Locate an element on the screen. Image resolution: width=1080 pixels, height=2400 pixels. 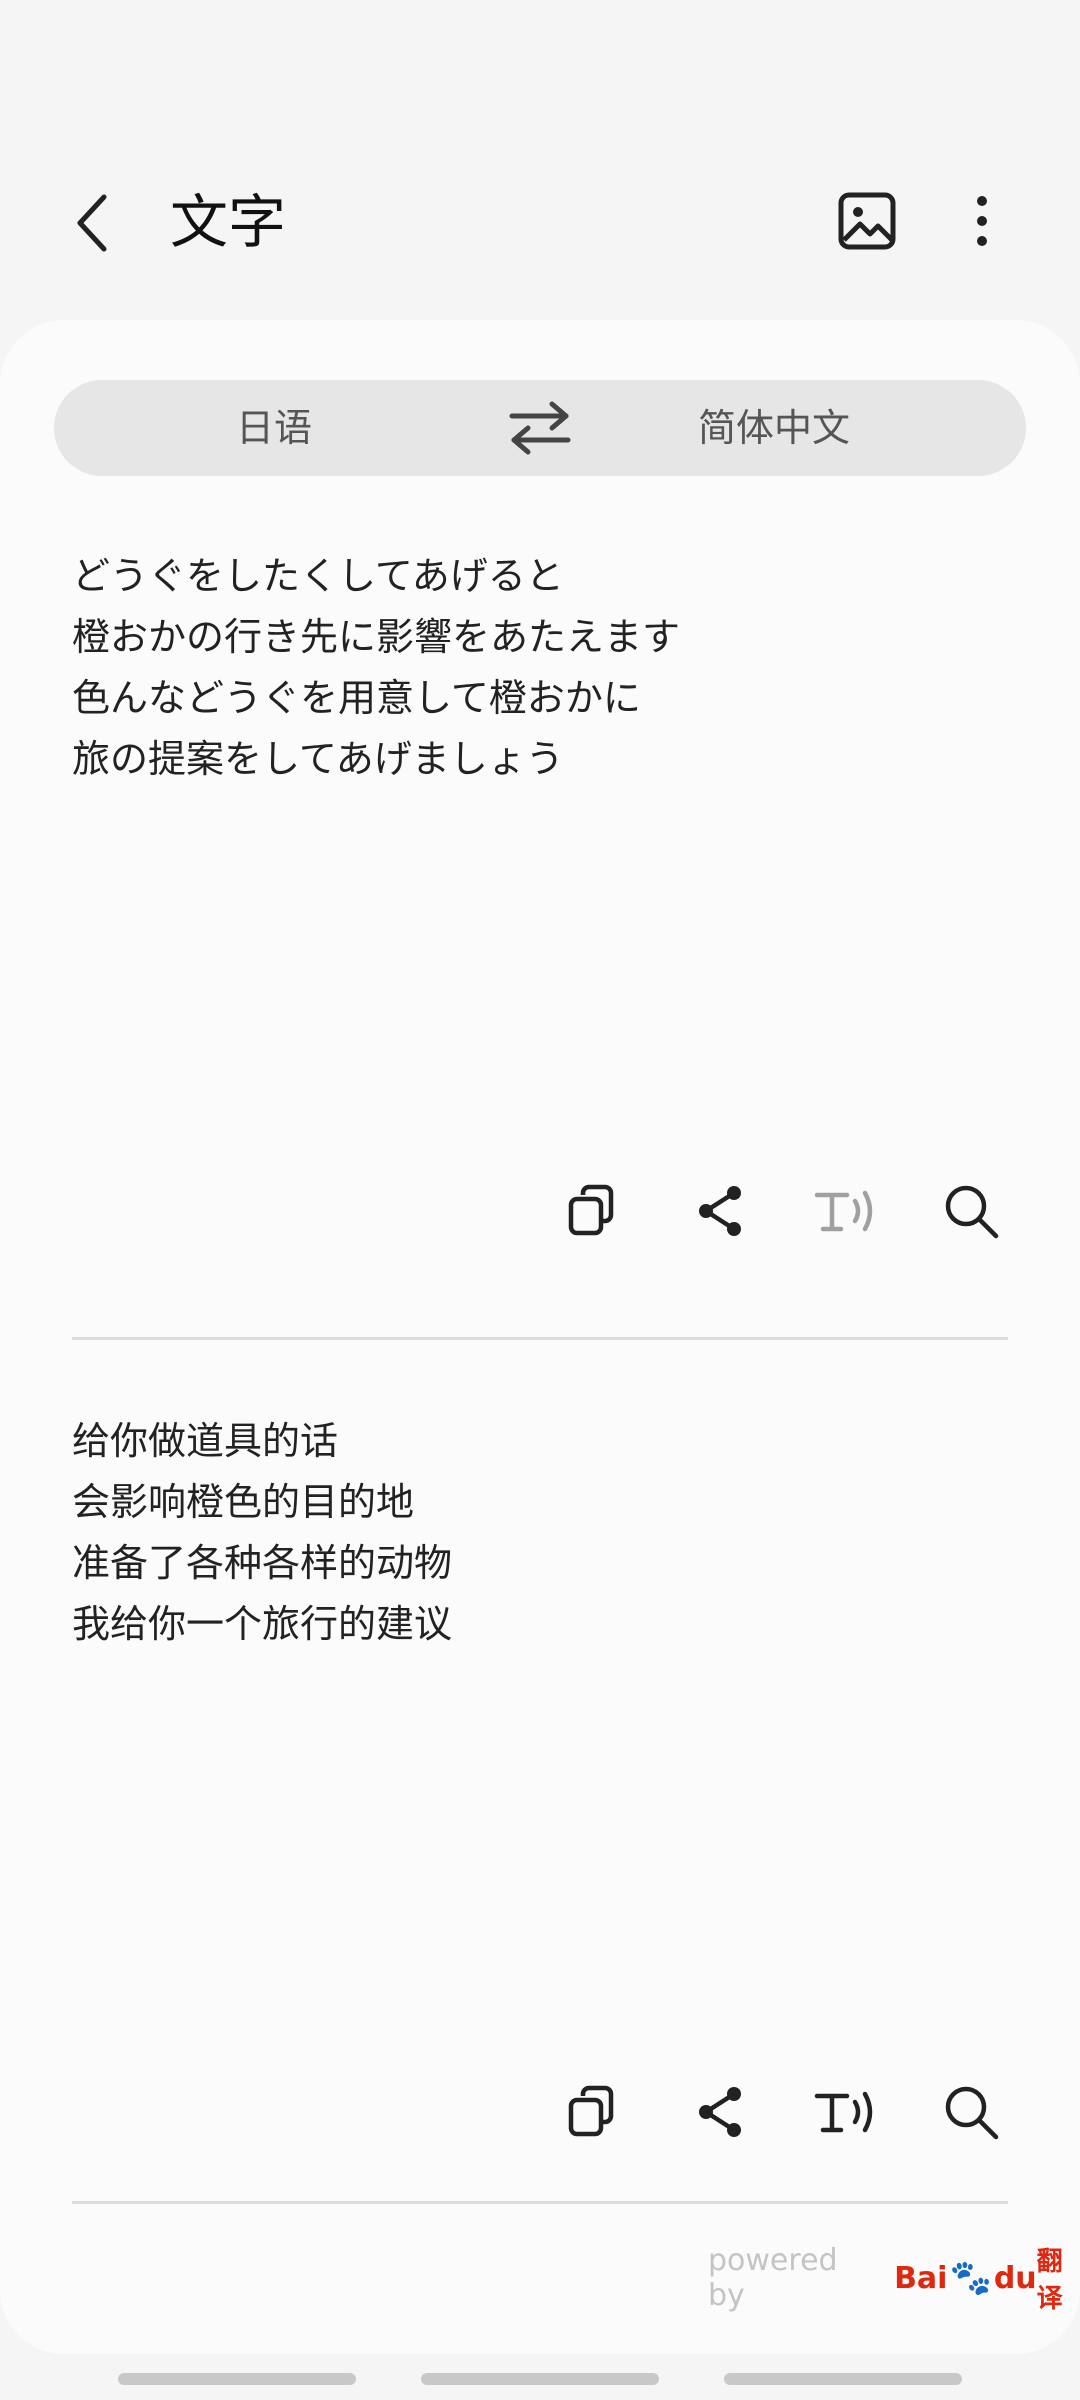
back-button is located at coordinates (92, 223).